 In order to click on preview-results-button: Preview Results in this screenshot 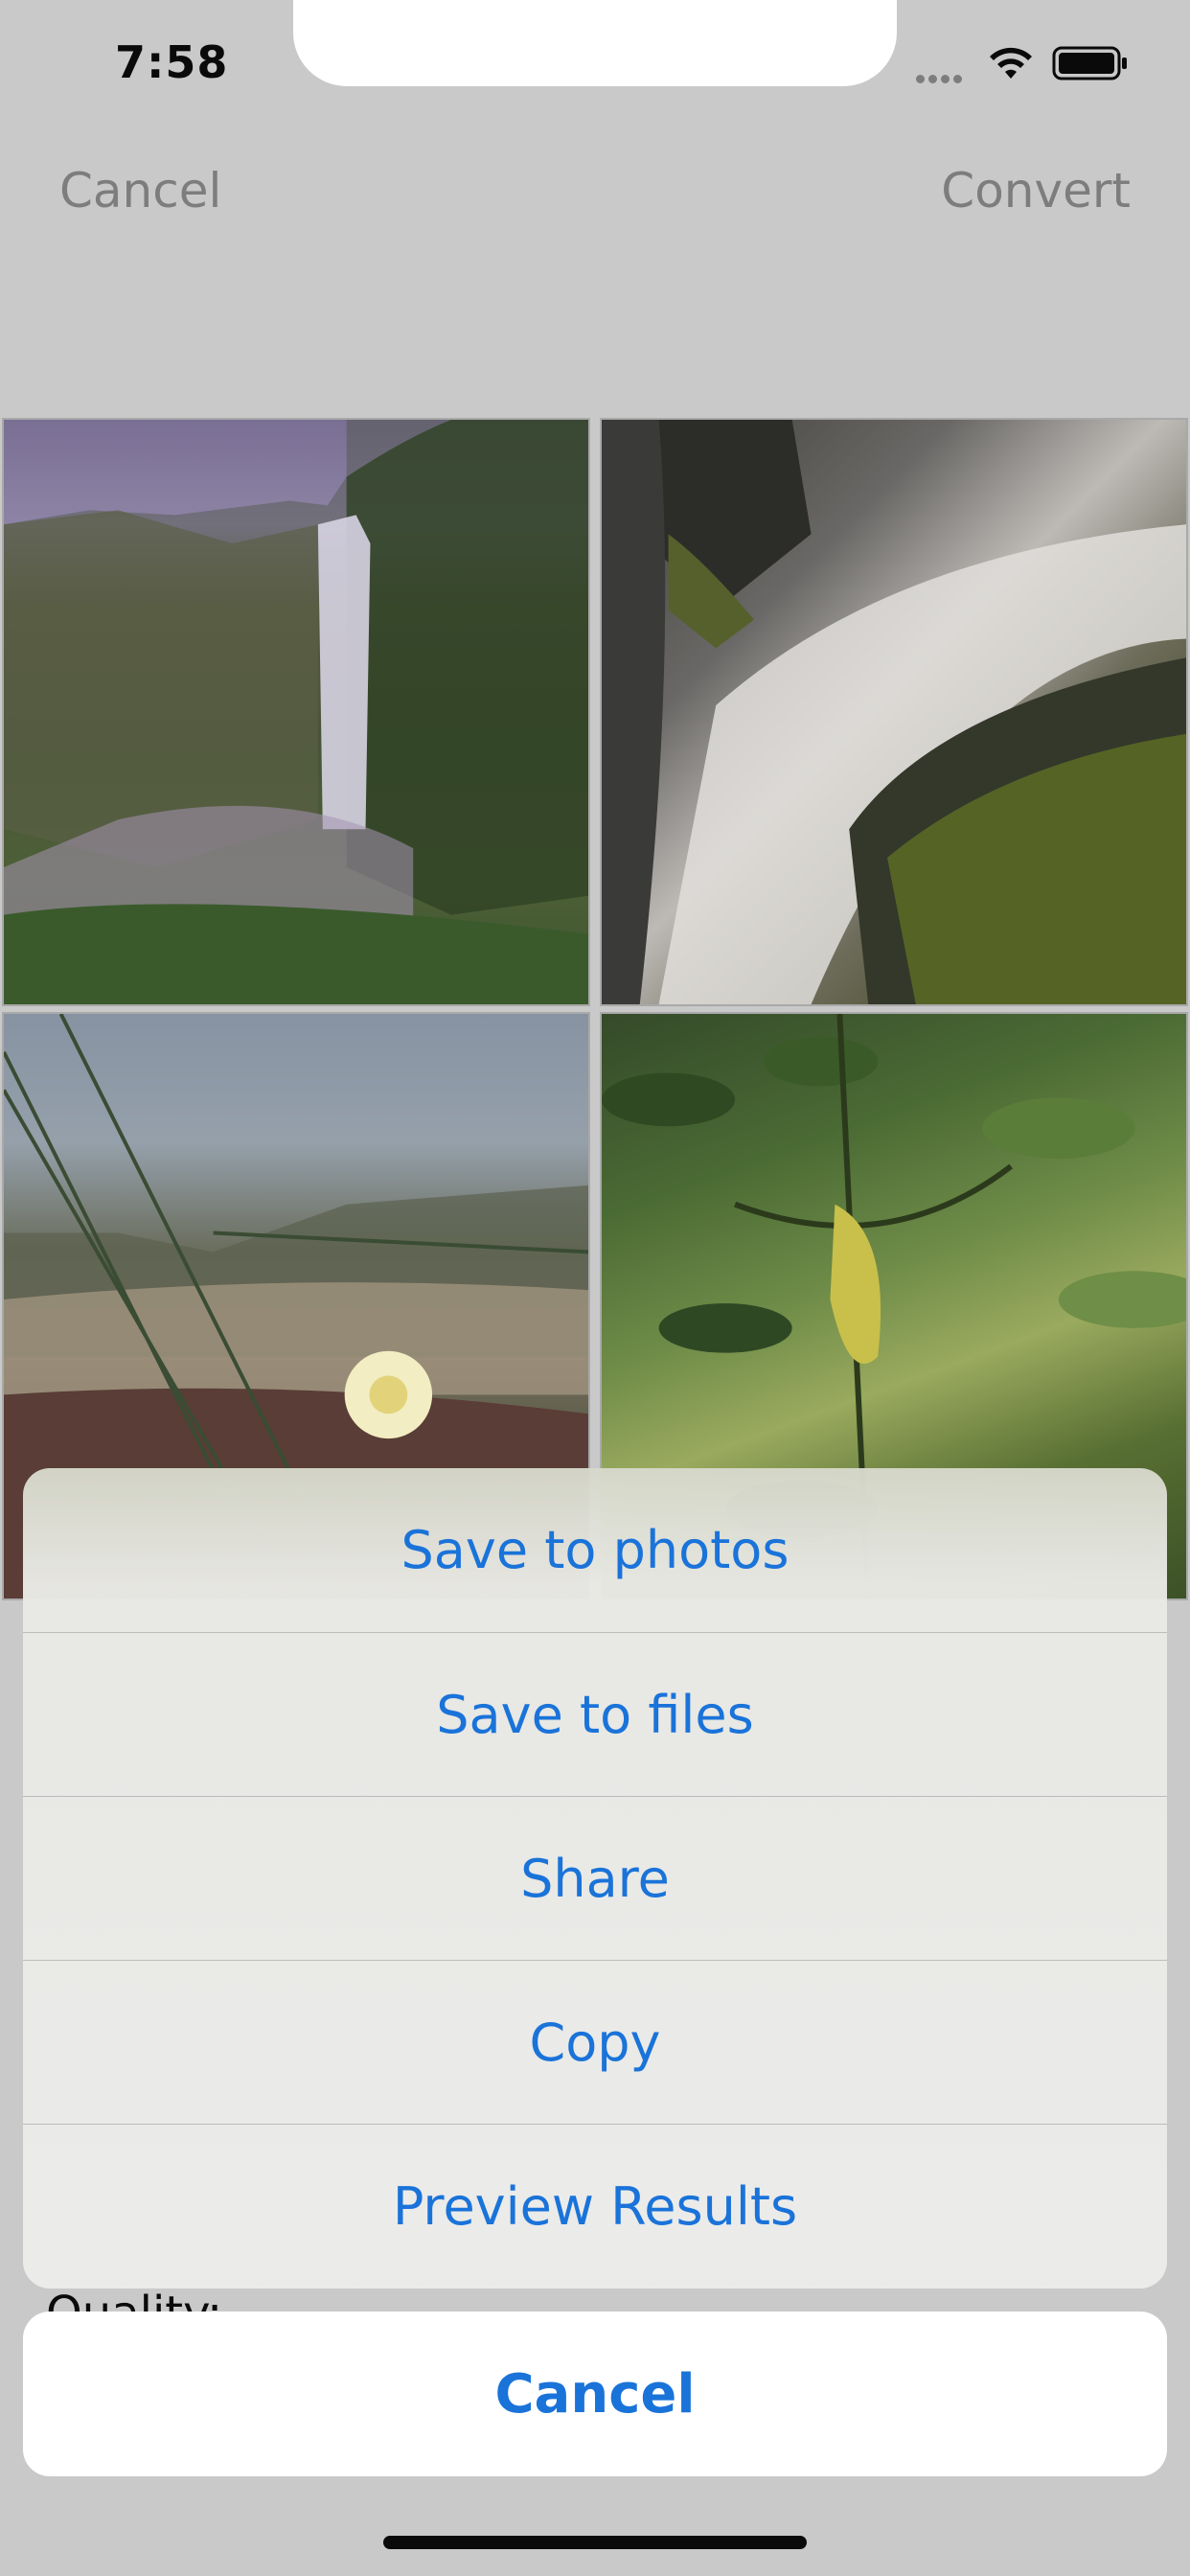, I will do `click(595, 2206)`.